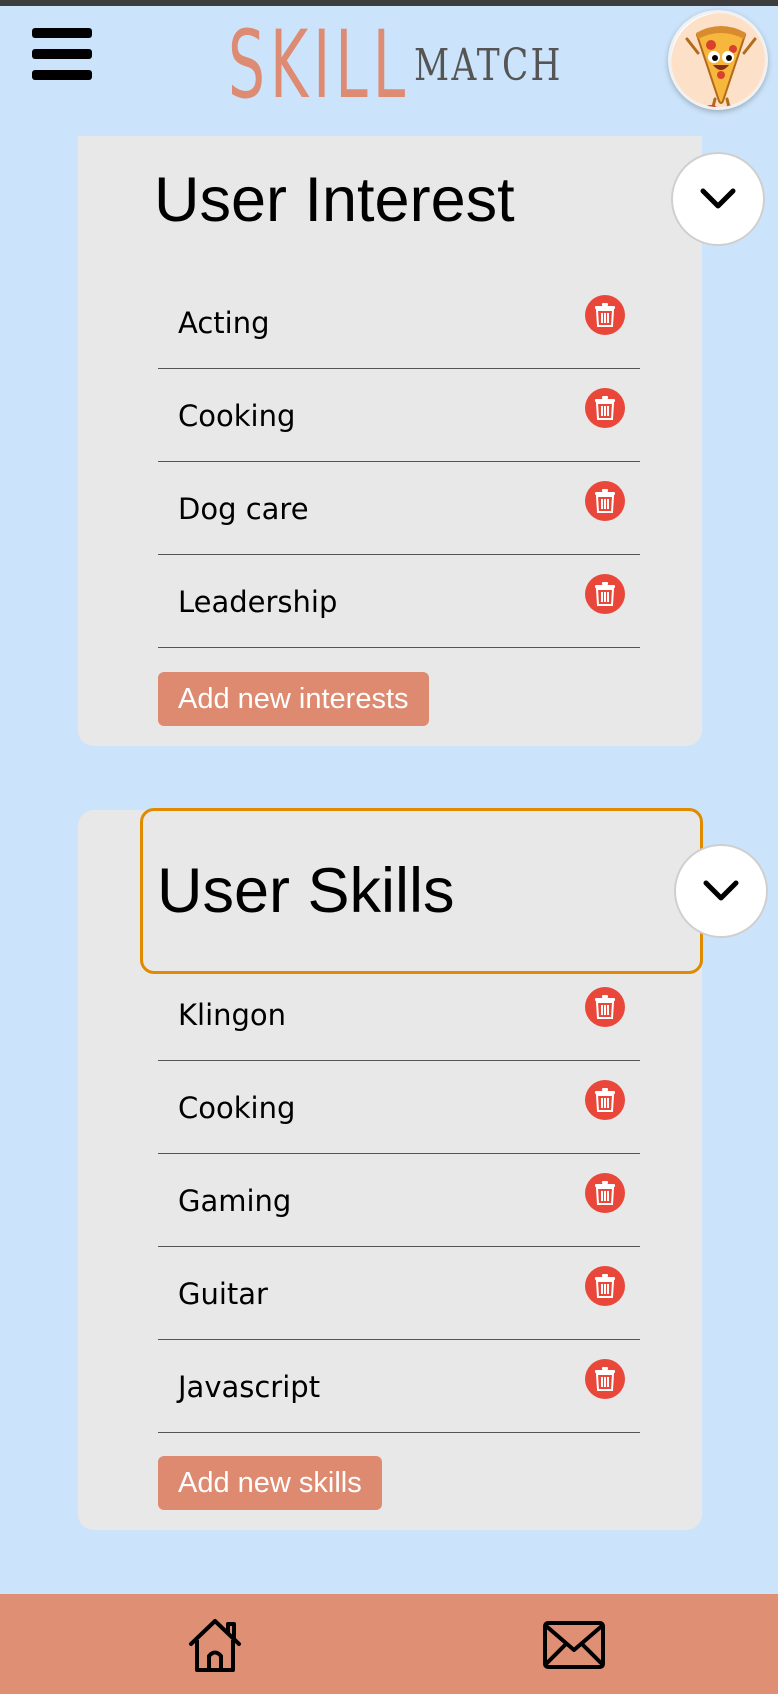 The height and width of the screenshot is (1694, 778). What do you see at coordinates (62, 56) in the screenshot?
I see `hamburger-menu-icon` at bounding box center [62, 56].